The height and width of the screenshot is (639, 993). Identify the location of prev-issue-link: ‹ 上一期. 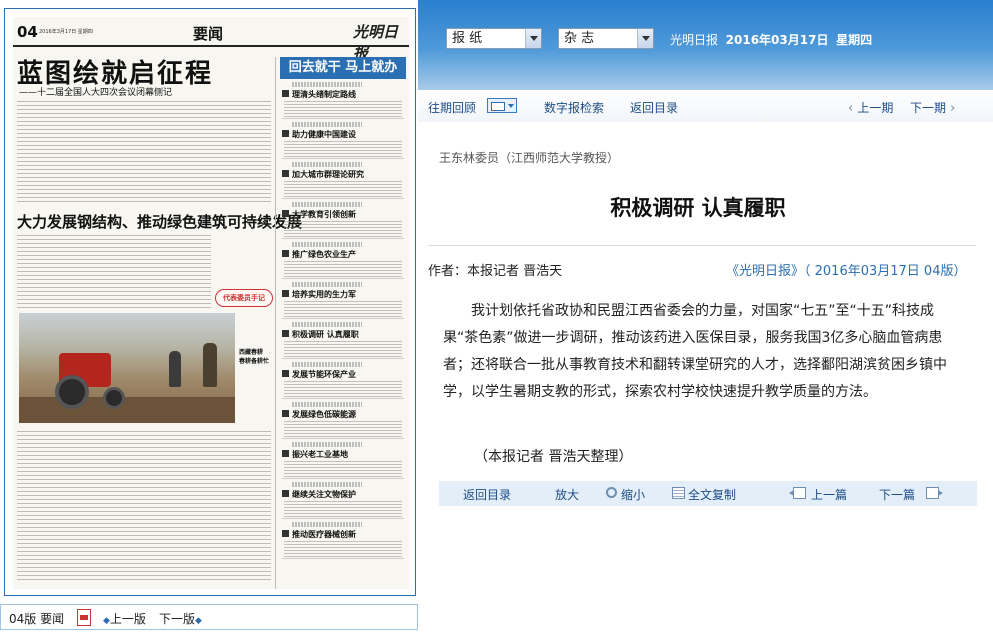
(870, 107).